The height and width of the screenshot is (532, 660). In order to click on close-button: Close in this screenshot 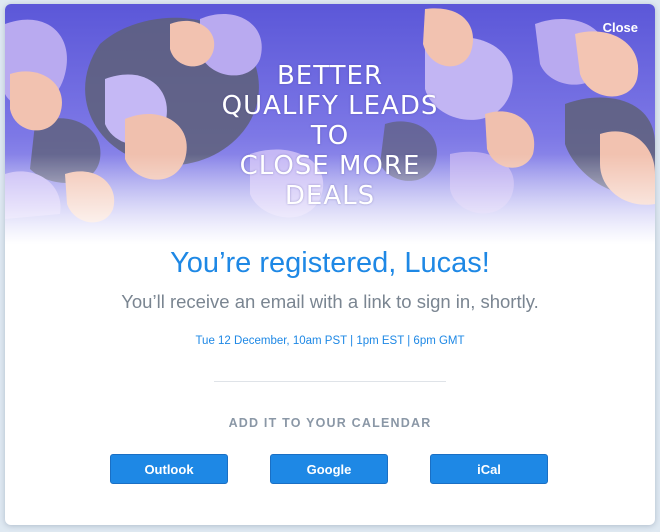, I will do `click(620, 27)`.